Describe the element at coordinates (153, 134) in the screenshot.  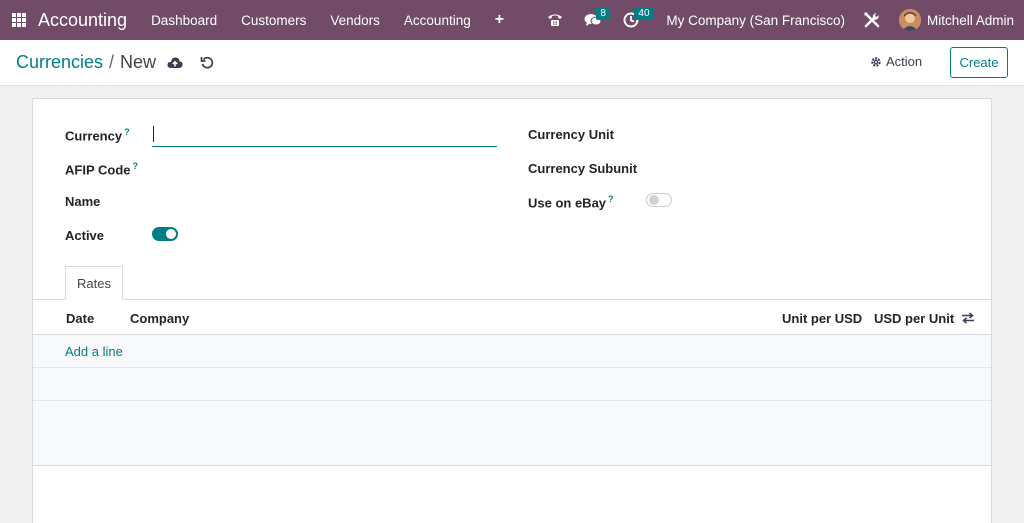
I see `text-caret` at that location.